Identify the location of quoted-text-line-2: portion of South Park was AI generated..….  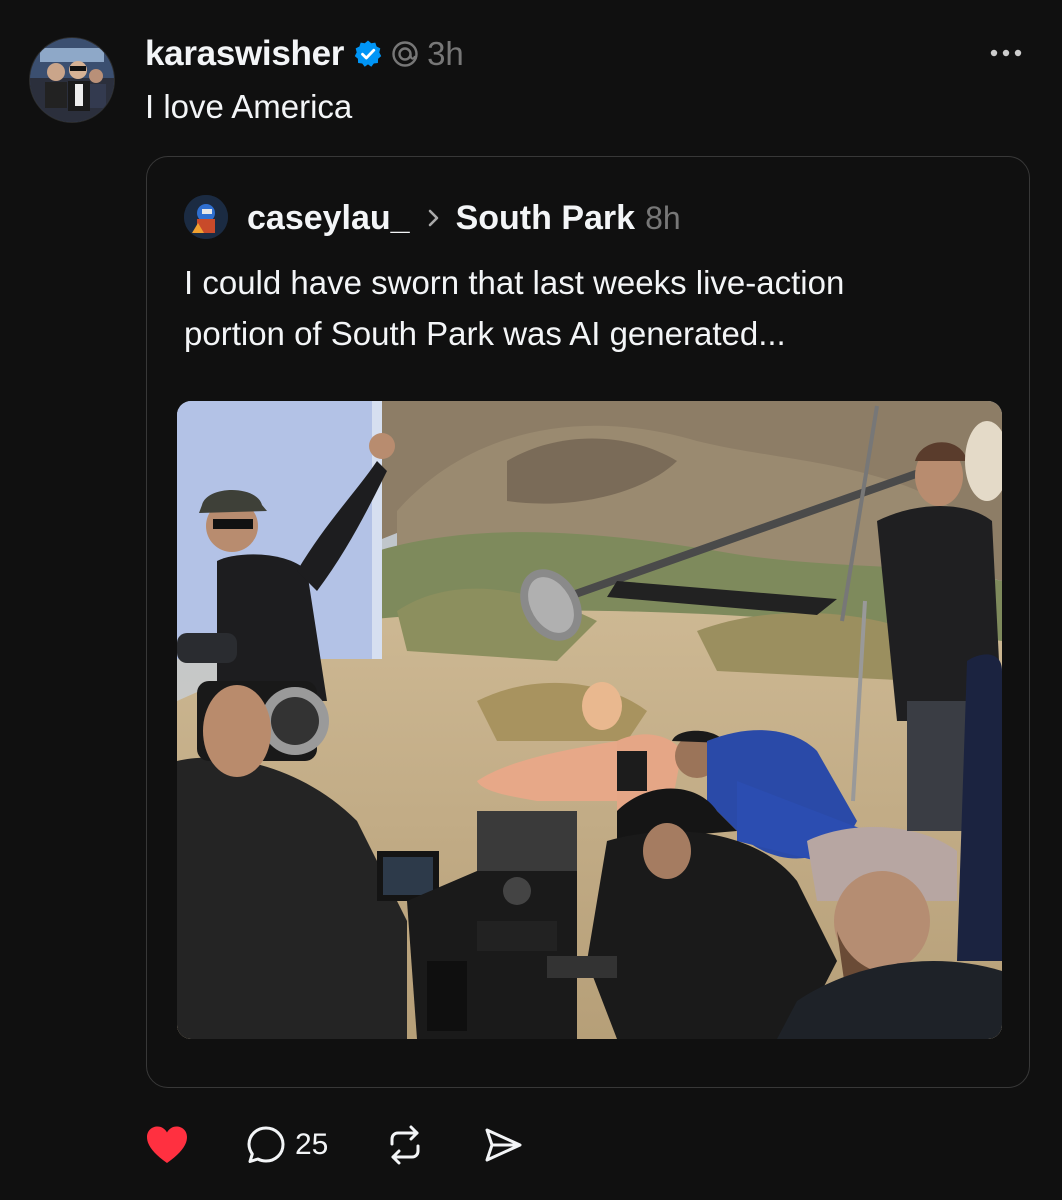
(485, 333).